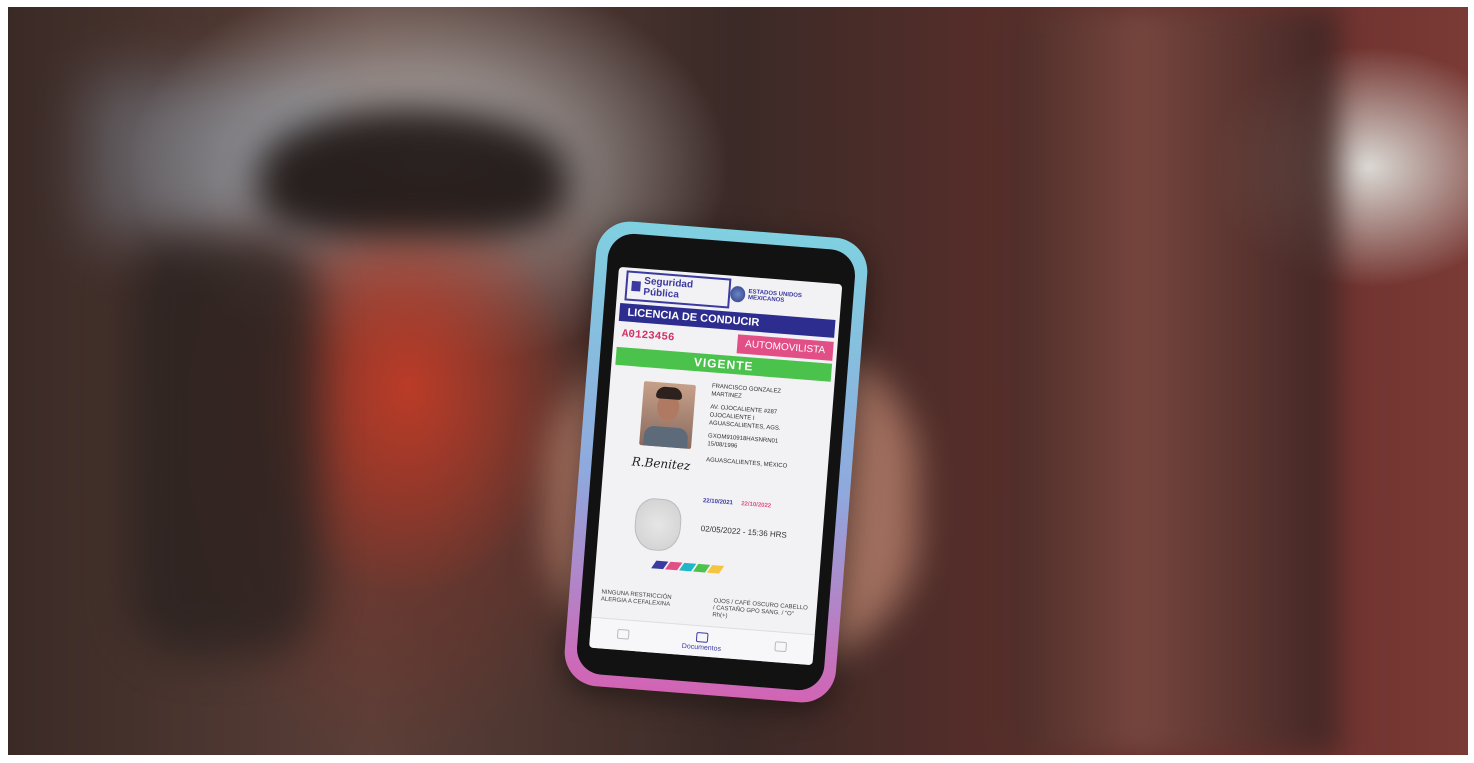 The height and width of the screenshot is (763, 1474). I want to click on photo-hair, so click(669, 393).